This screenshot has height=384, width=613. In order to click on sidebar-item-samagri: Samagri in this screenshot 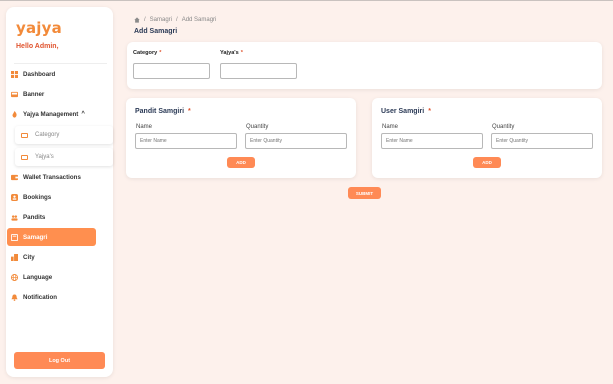, I will do `click(51, 237)`.